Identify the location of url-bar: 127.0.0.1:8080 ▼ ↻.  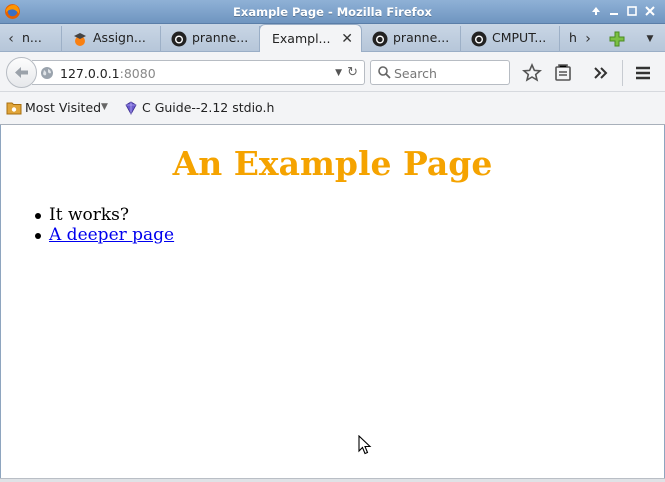
(198, 72).